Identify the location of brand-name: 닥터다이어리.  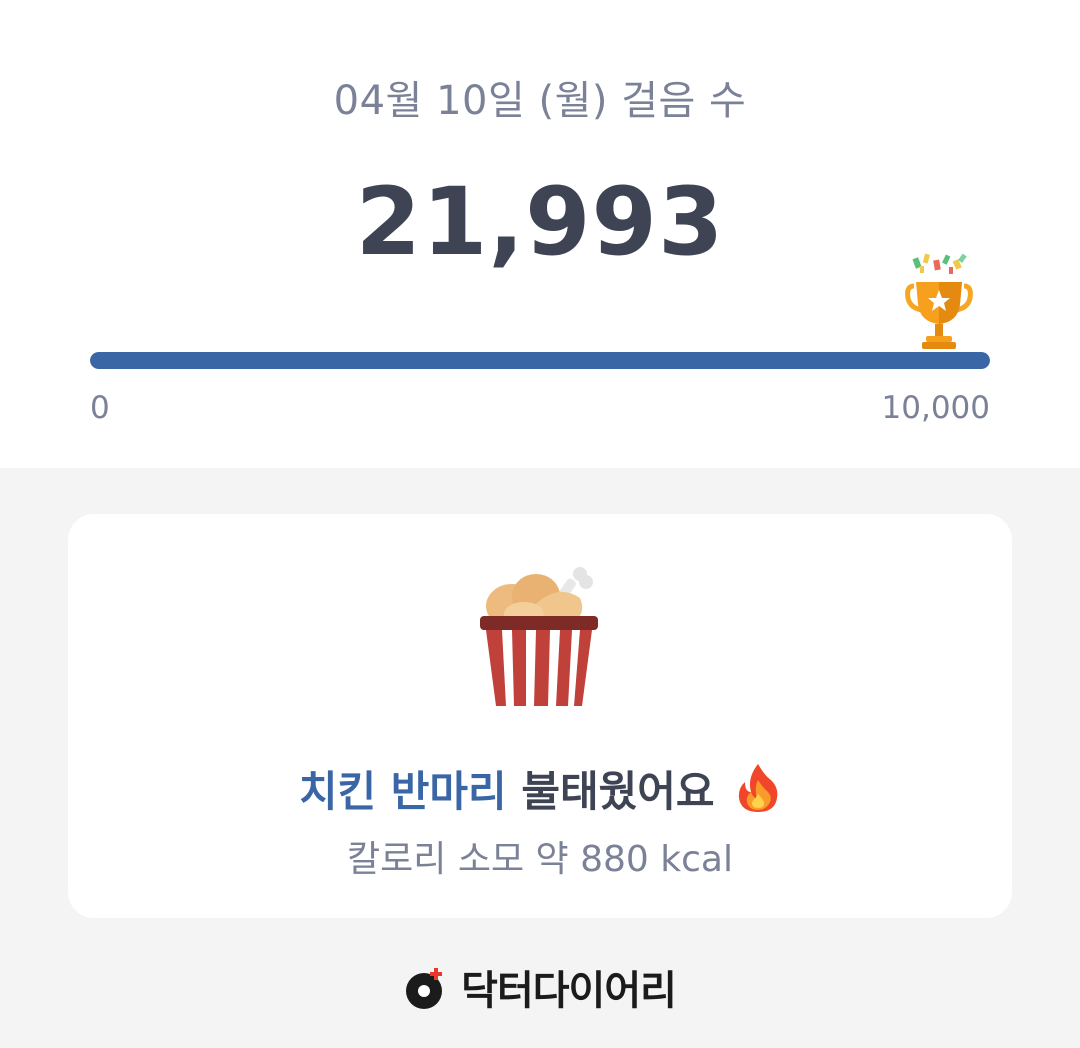
(569, 991).